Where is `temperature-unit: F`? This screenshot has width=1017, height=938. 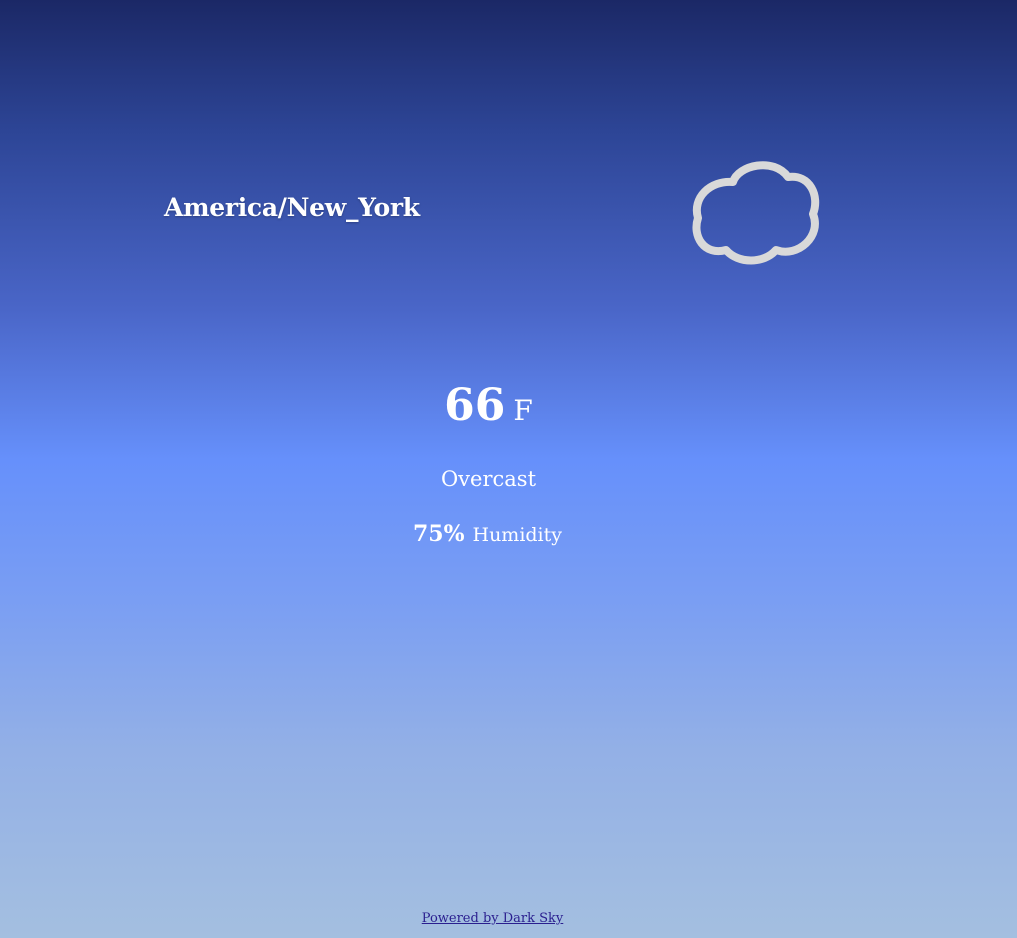
temperature-unit: F is located at coordinates (523, 410).